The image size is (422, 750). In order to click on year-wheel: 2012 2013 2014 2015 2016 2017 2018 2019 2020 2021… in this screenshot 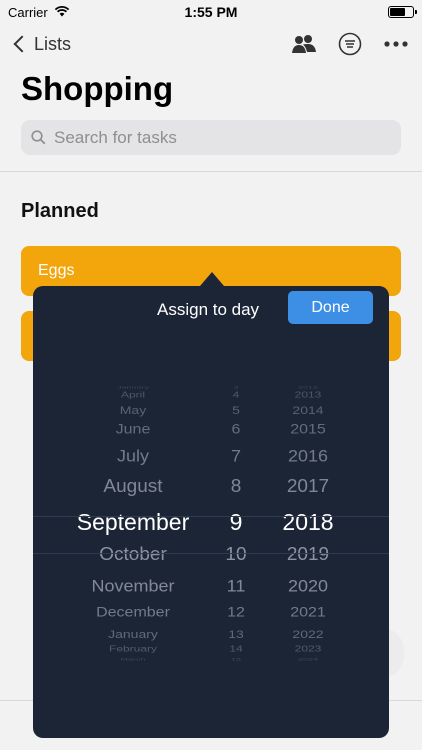, I will do `click(308, 526)`.